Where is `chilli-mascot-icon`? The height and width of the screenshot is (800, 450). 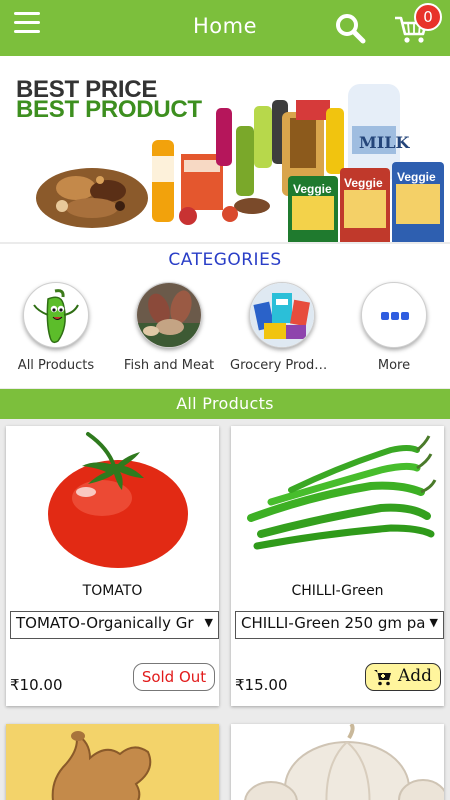
chilli-mascot-icon is located at coordinates (56, 315).